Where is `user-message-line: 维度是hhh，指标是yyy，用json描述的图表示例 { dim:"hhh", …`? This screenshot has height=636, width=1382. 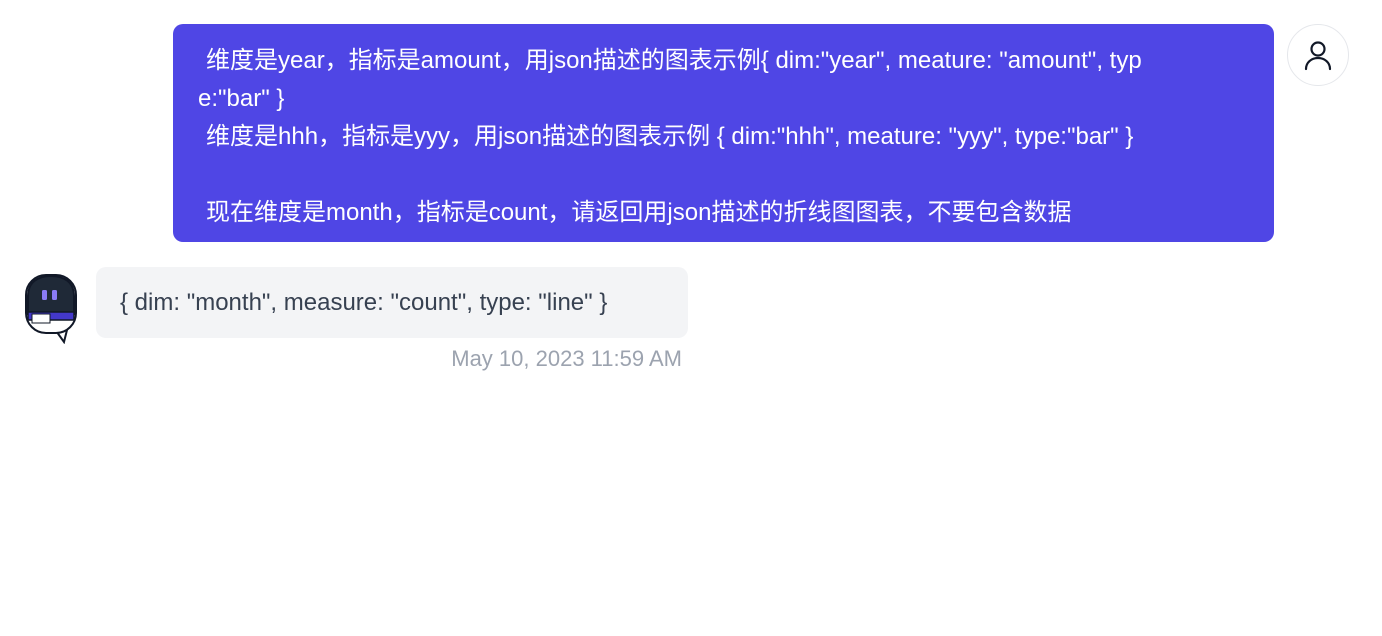
user-message-line: 维度是hhh，指标是yyy，用json描述的图表示例 { dim:"hhh", … is located at coordinates (670, 136).